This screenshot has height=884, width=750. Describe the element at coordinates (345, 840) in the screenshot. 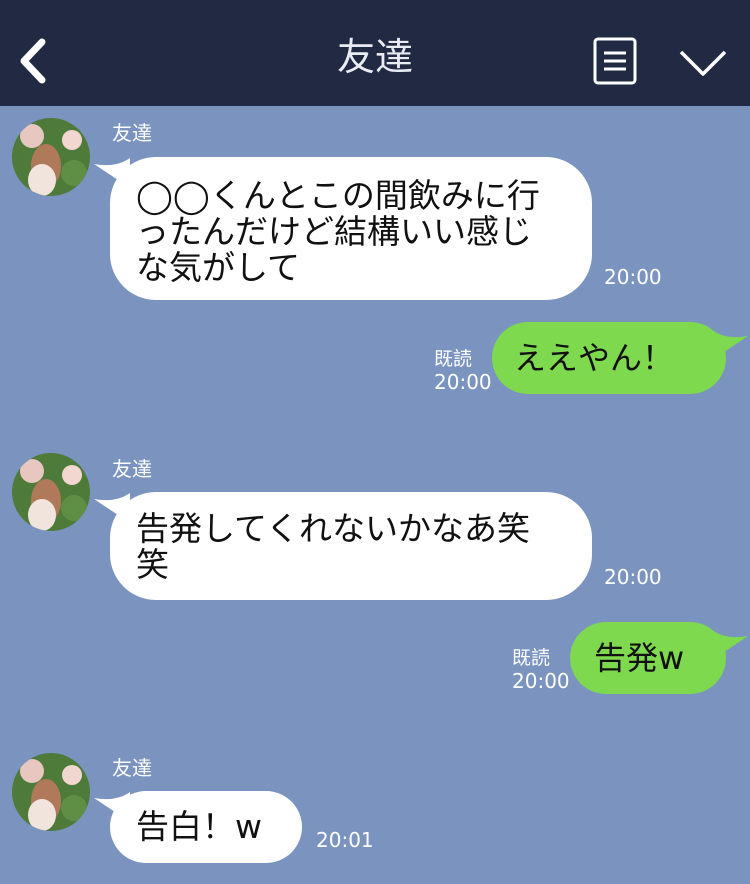

I see `message-time: 20:01` at that location.